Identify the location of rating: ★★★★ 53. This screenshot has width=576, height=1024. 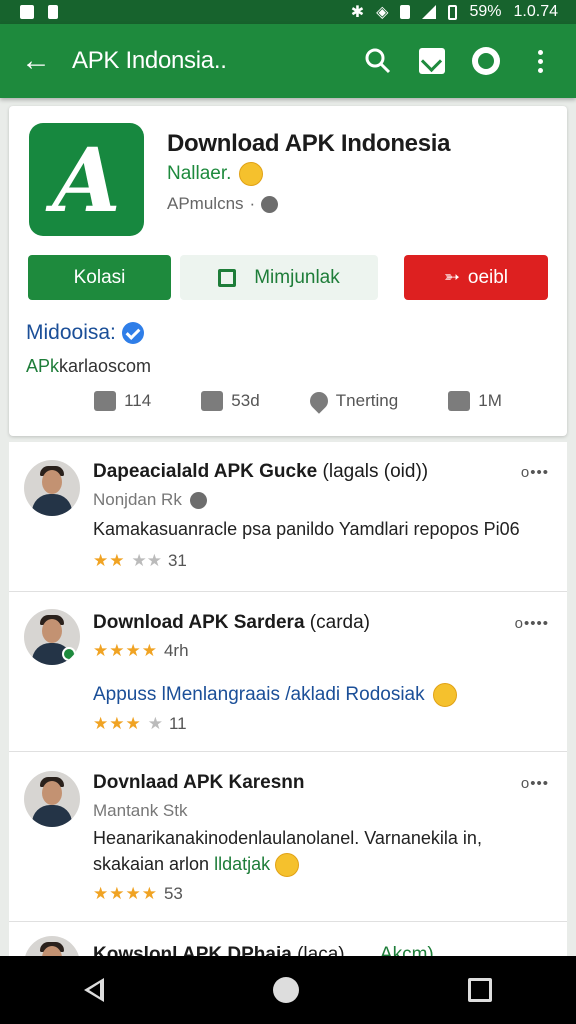
(138, 894).